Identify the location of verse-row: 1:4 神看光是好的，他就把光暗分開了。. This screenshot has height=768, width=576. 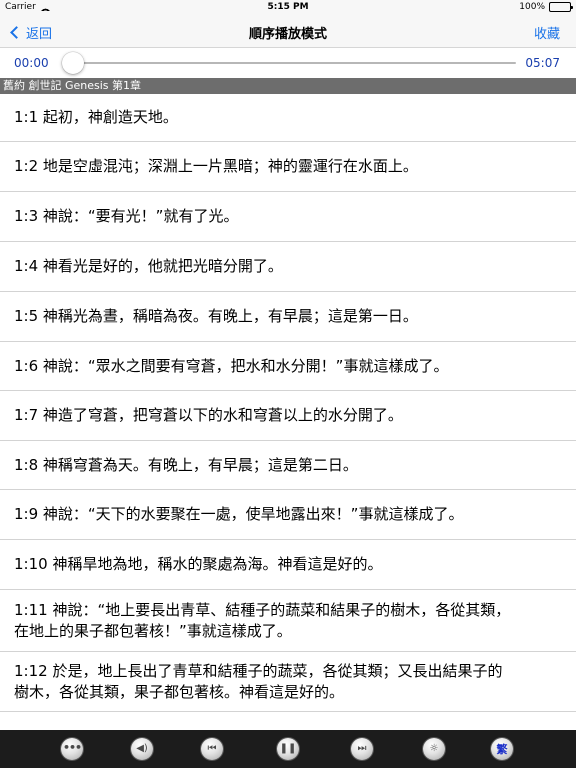
(288, 267).